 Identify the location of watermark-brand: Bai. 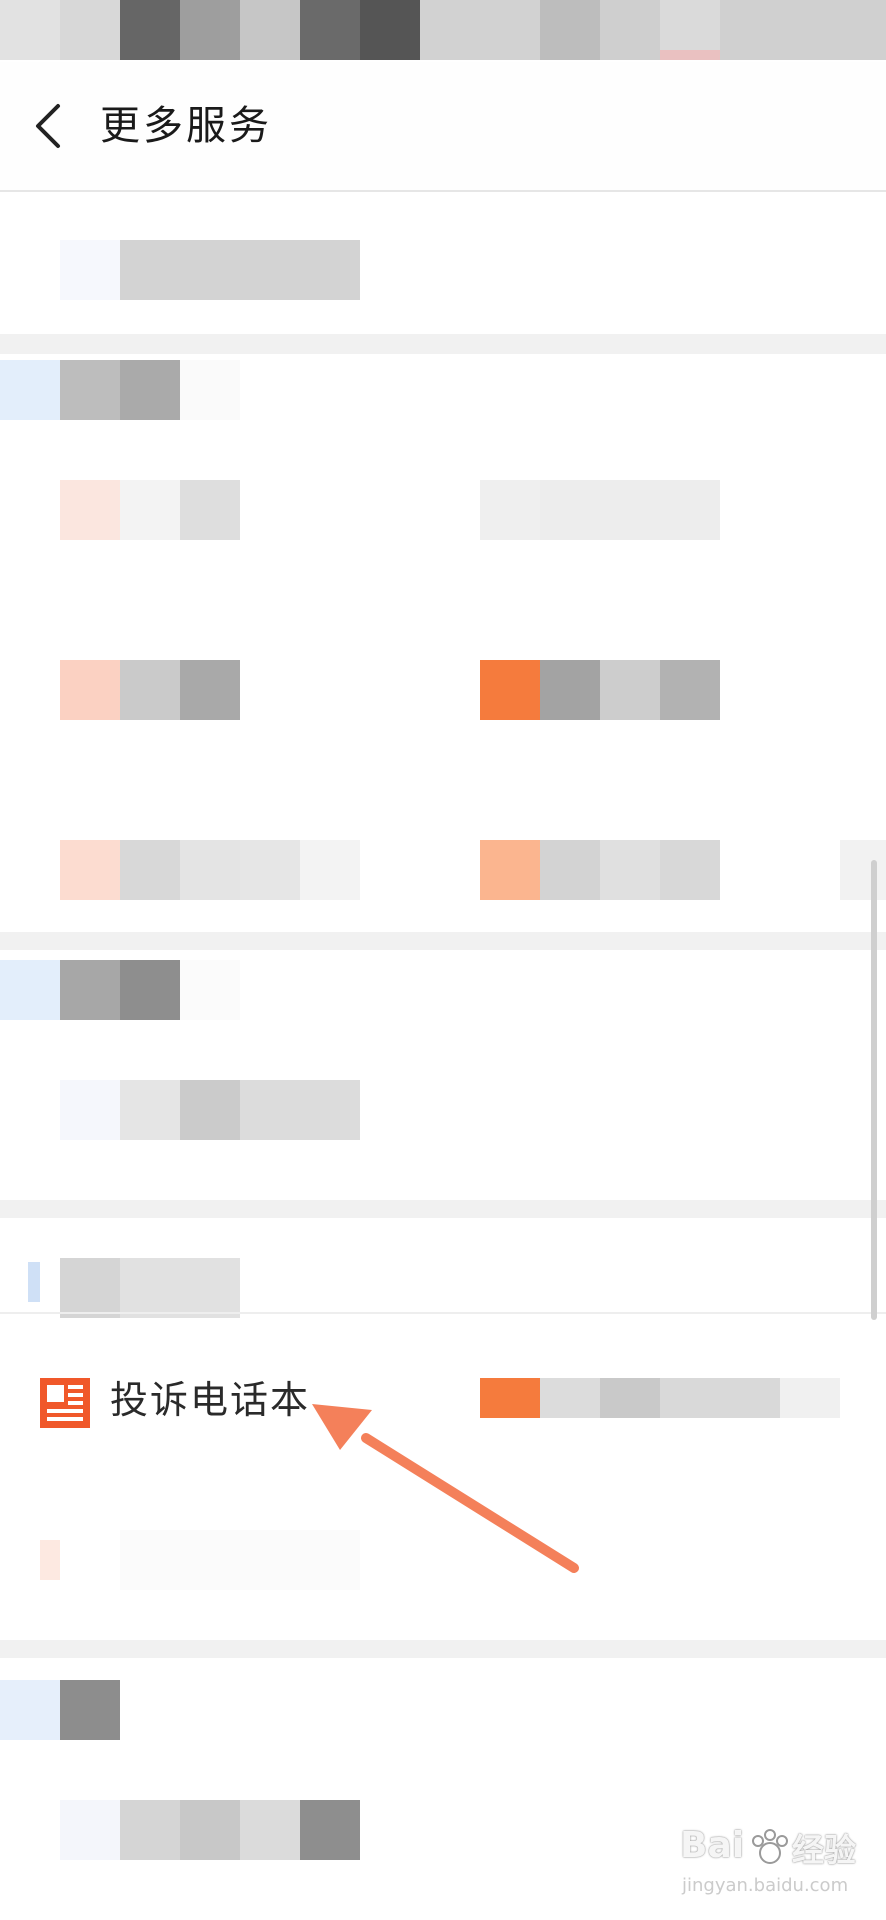
(712, 1845).